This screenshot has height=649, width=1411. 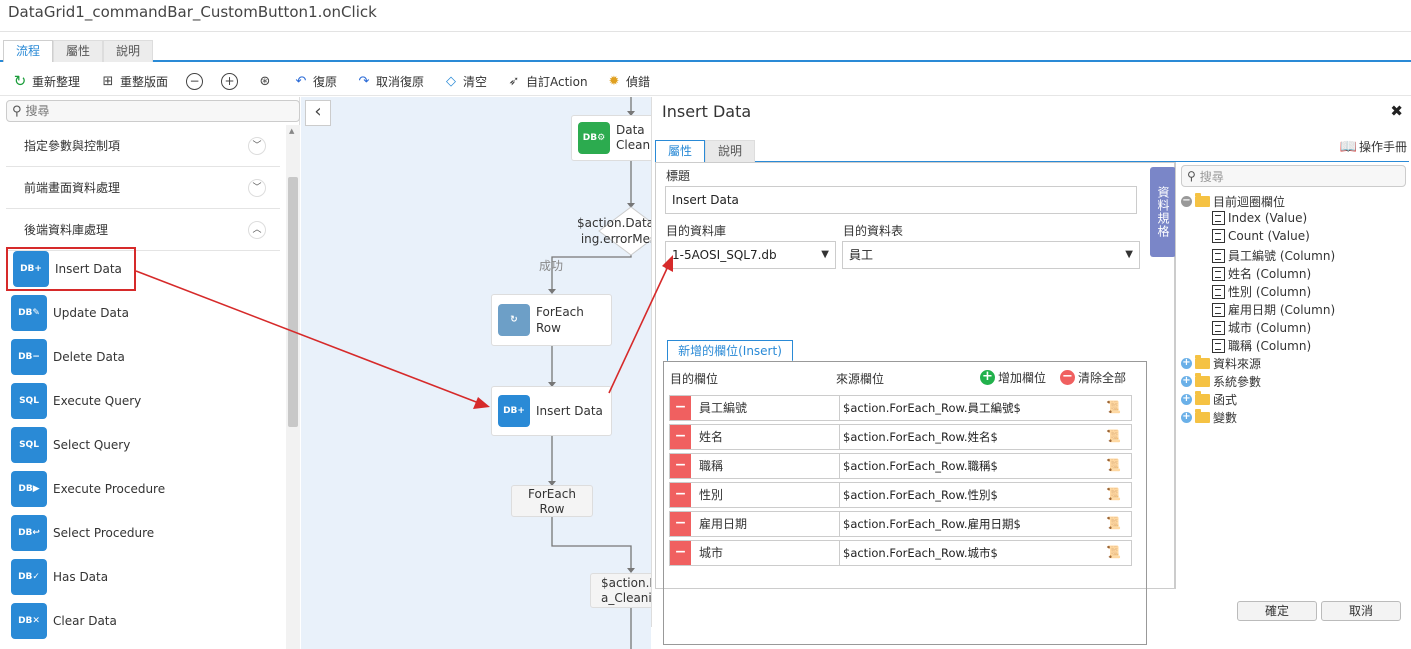 What do you see at coordinates (1209, 399) in the screenshot?
I see `tree-node-functions: + 函式` at bounding box center [1209, 399].